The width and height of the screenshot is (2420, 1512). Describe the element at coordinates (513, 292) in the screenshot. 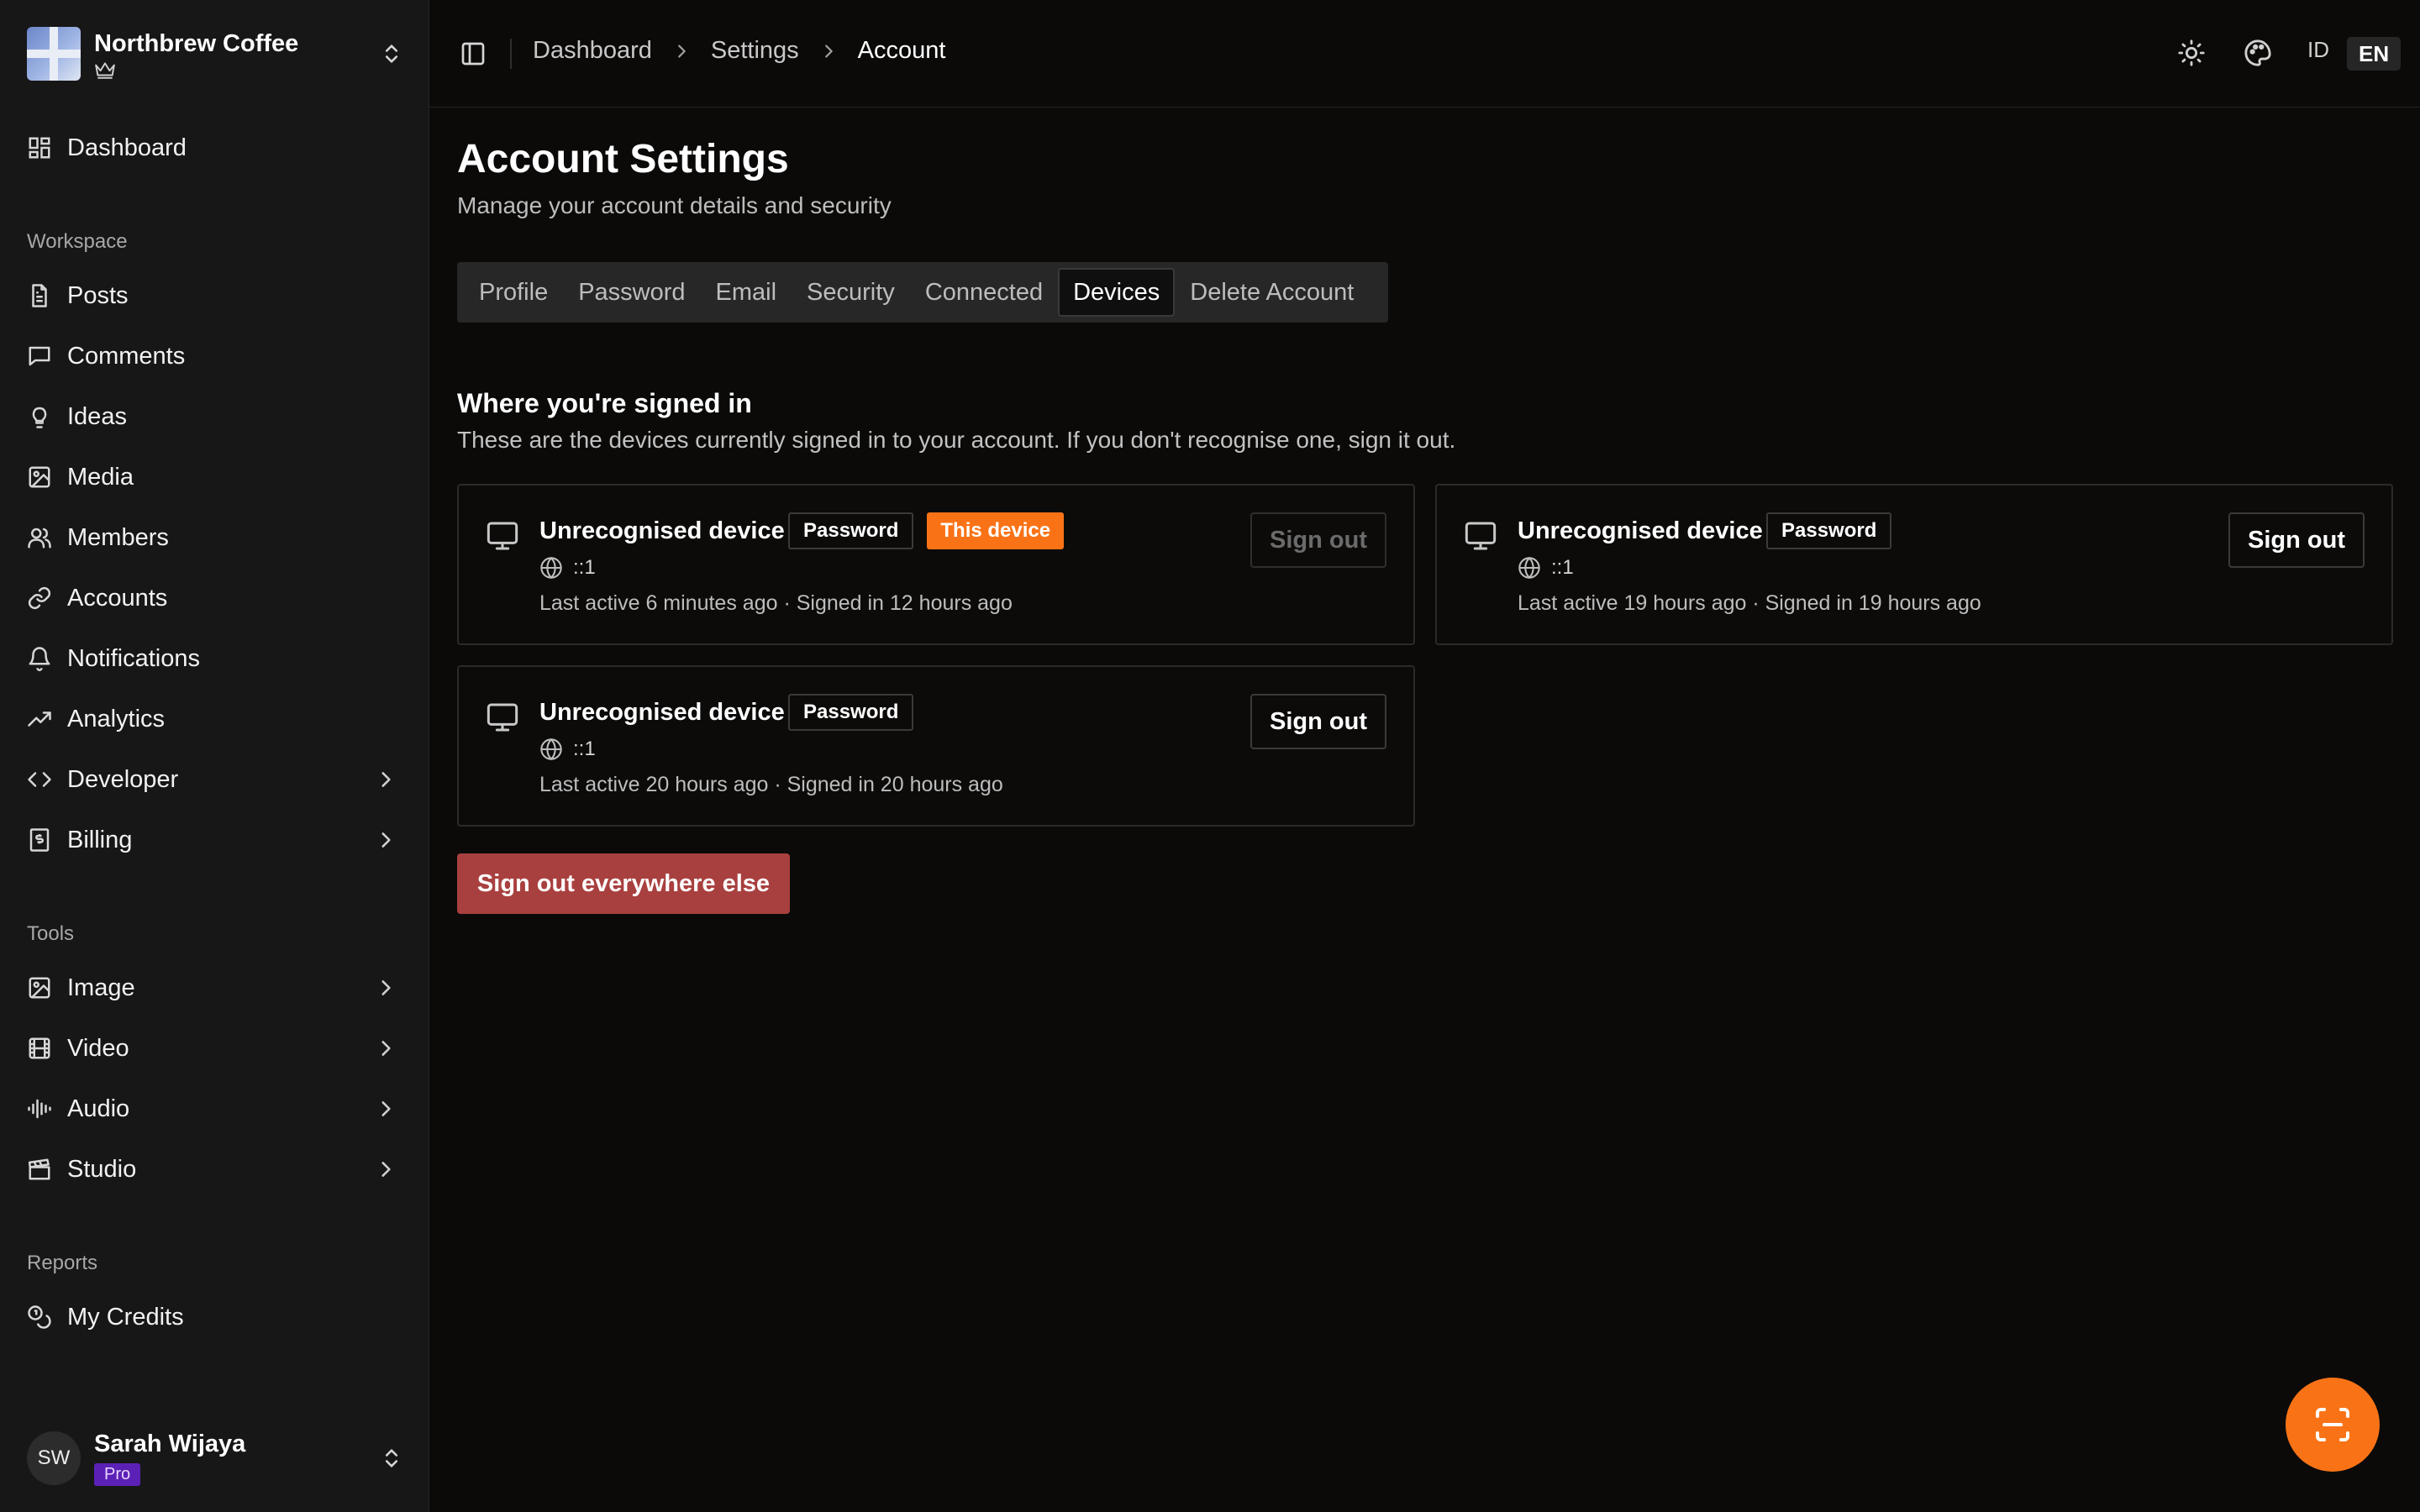

I see `tab-profile: Profile` at that location.